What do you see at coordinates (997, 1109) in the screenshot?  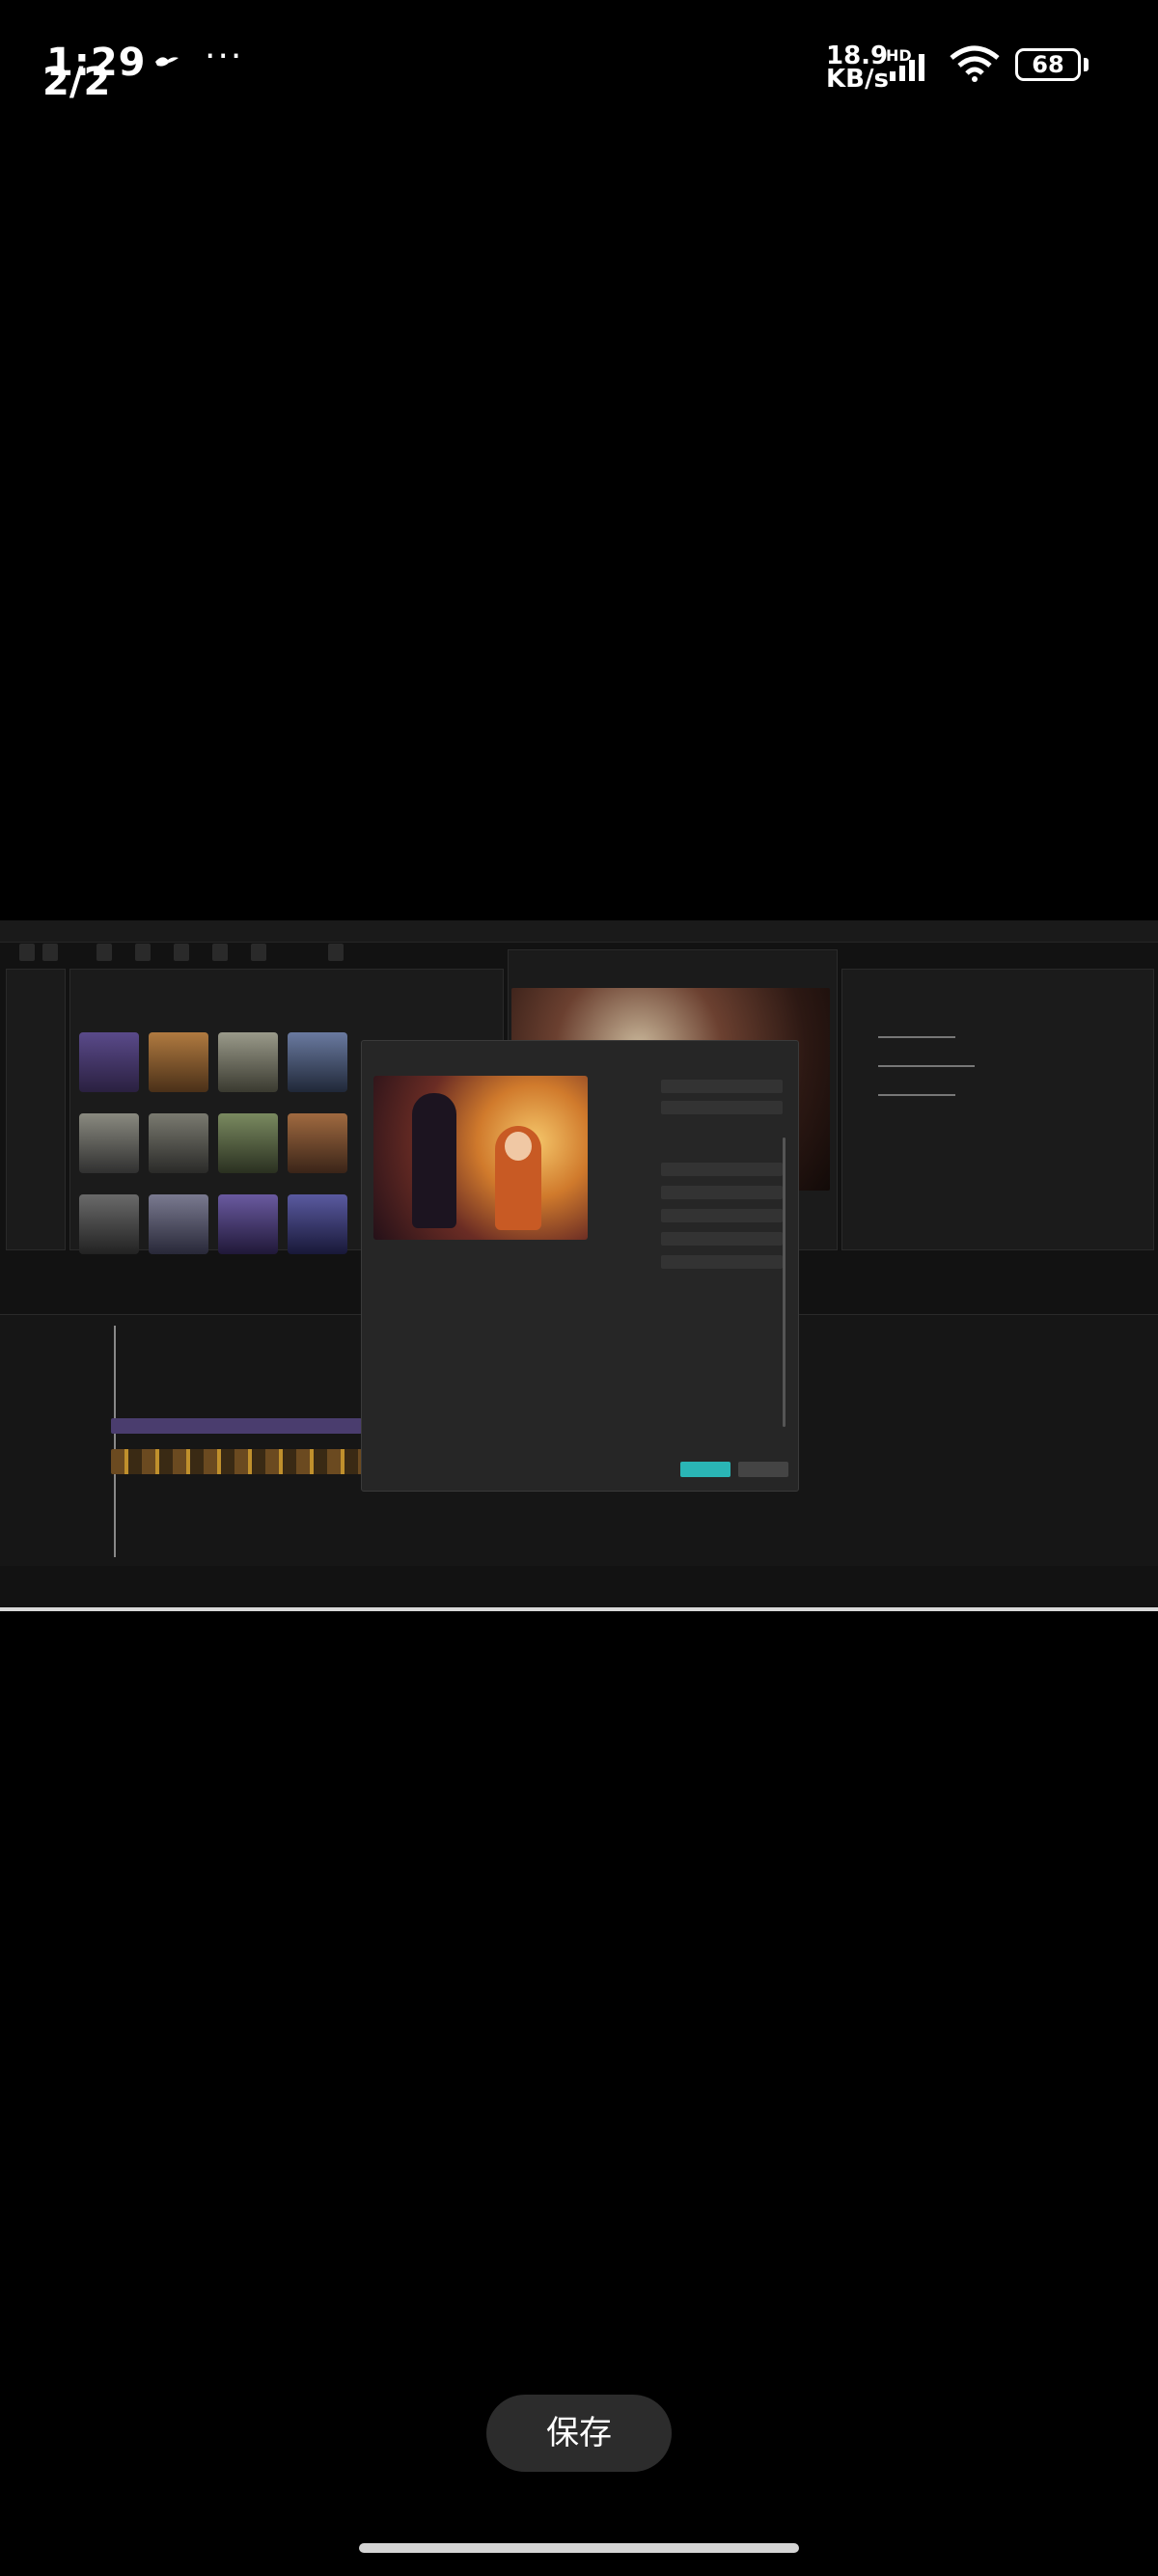 I see `properties-panel` at bounding box center [997, 1109].